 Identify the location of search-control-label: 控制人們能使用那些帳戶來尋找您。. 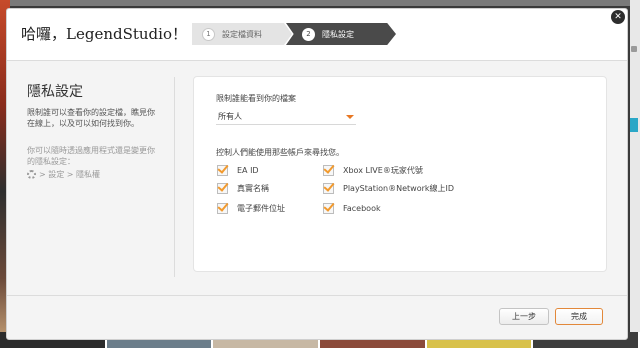
(280, 152).